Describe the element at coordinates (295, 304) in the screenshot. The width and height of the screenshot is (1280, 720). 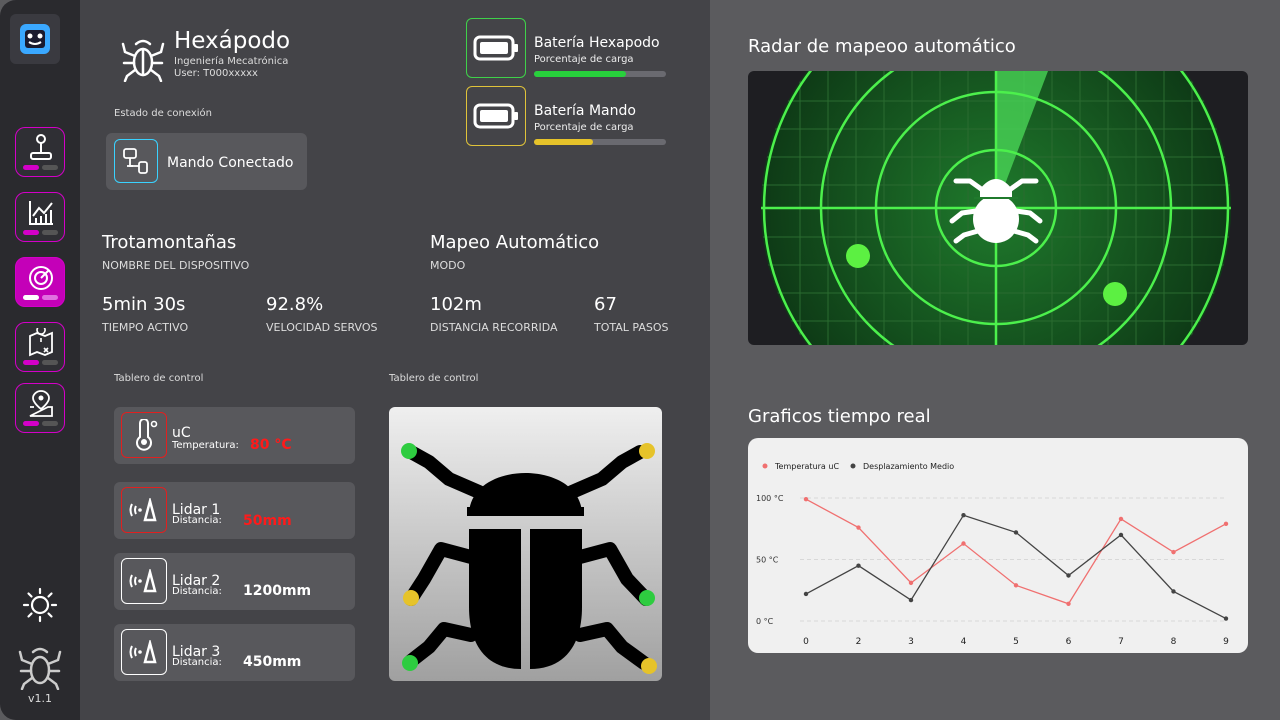
I see `stat-servo-speed: 92.8%` at that location.